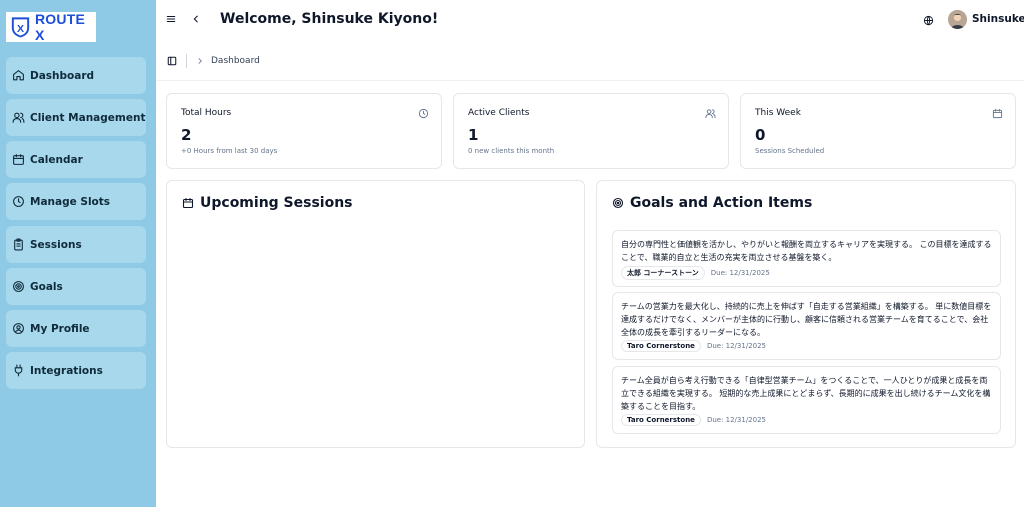 The width and height of the screenshot is (1024, 507). I want to click on breadcrumb-current: Dashboard, so click(235, 61).